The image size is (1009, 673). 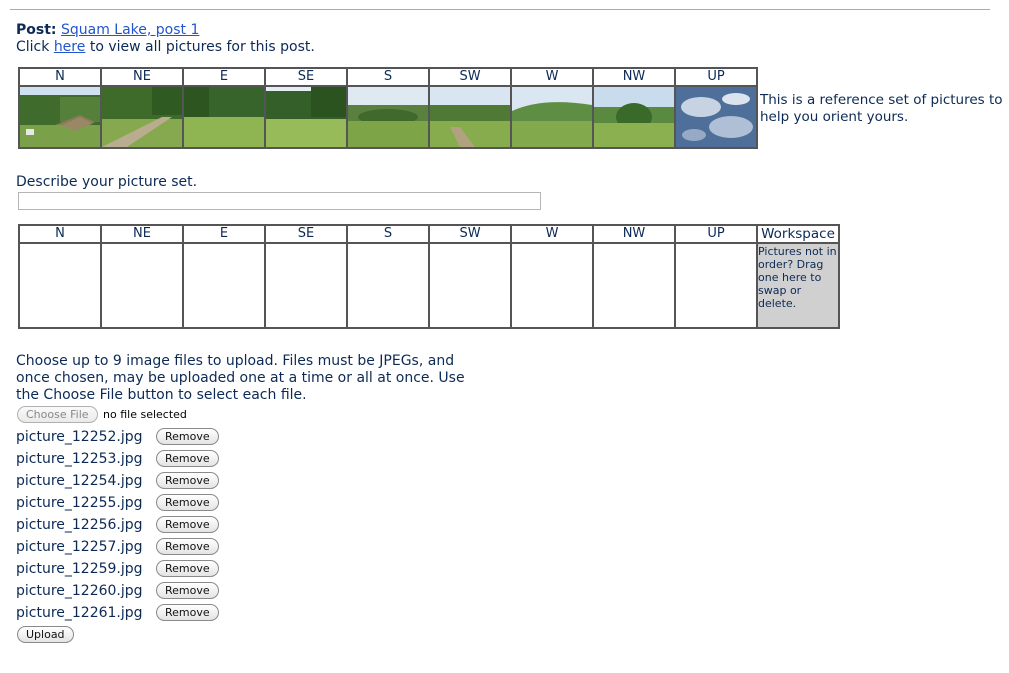 What do you see at coordinates (634, 117) in the screenshot?
I see `ref-photo-nw` at bounding box center [634, 117].